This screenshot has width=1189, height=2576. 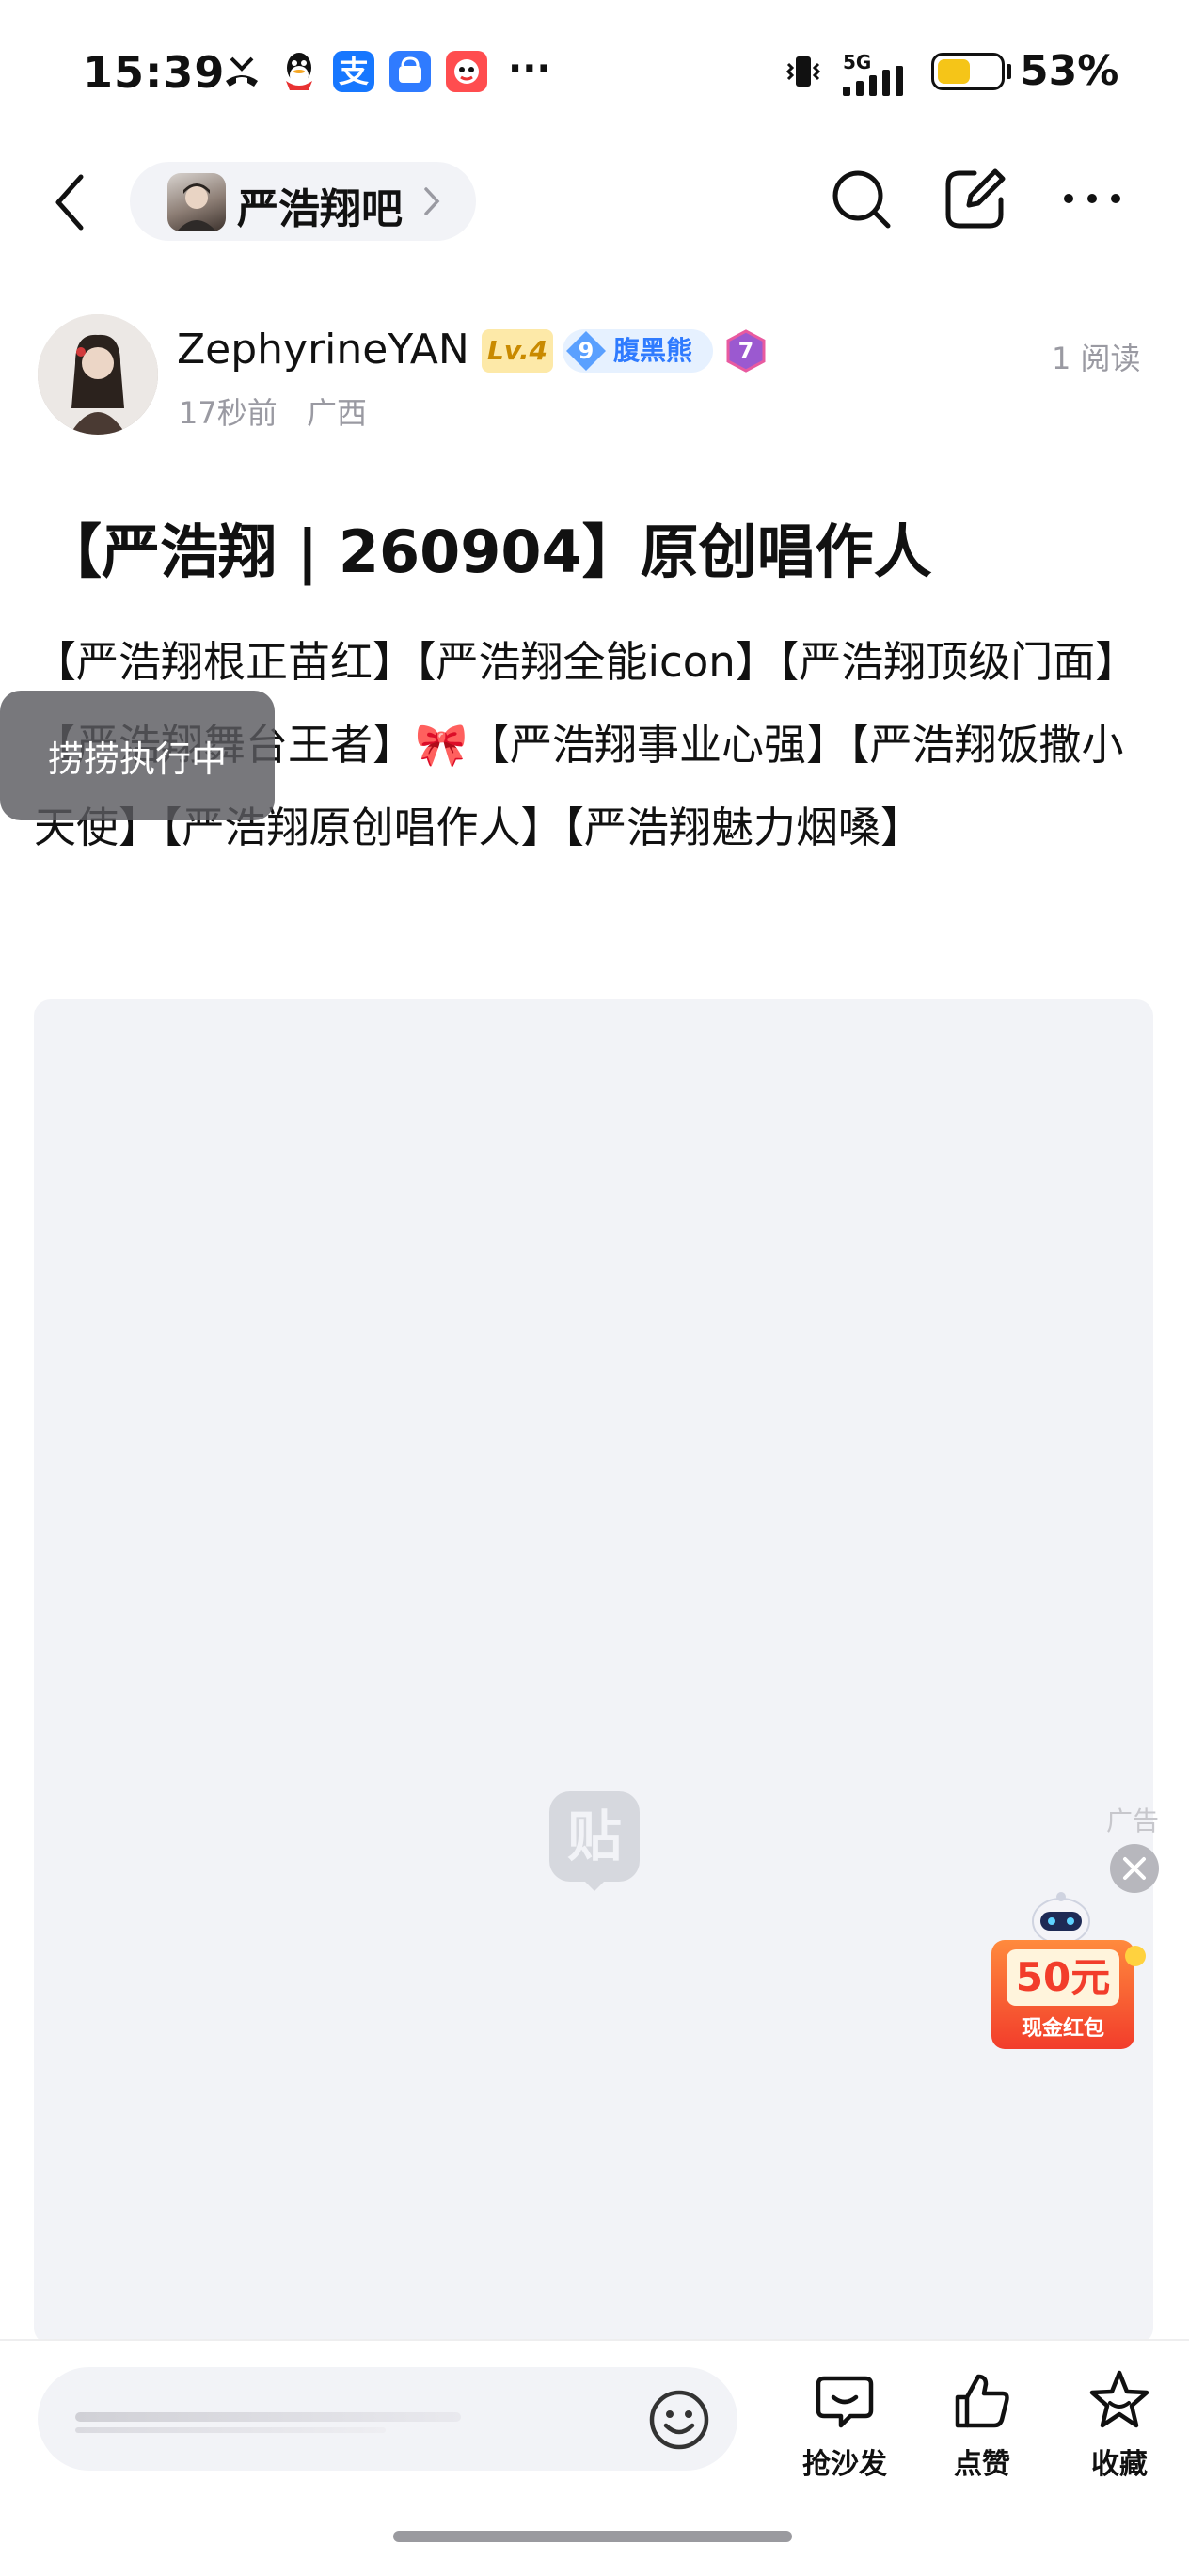 I want to click on extra-badge: 7, so click(x=746, y=351).